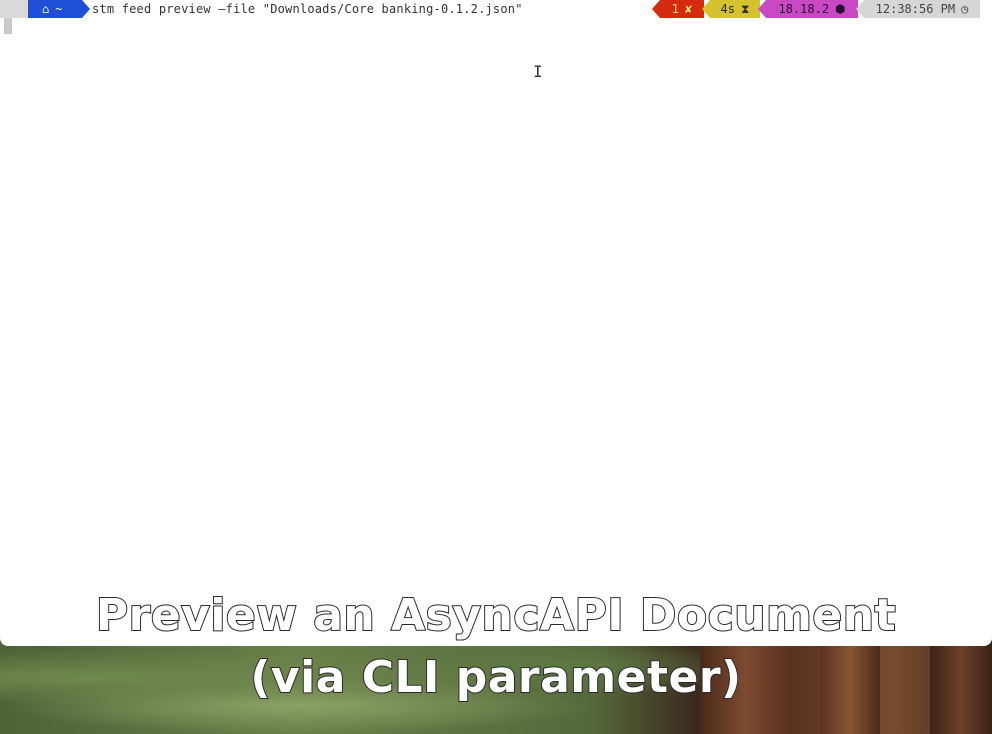  I want to click on node-version-segment: 18.18.2 ⬢, so click(808, 9).